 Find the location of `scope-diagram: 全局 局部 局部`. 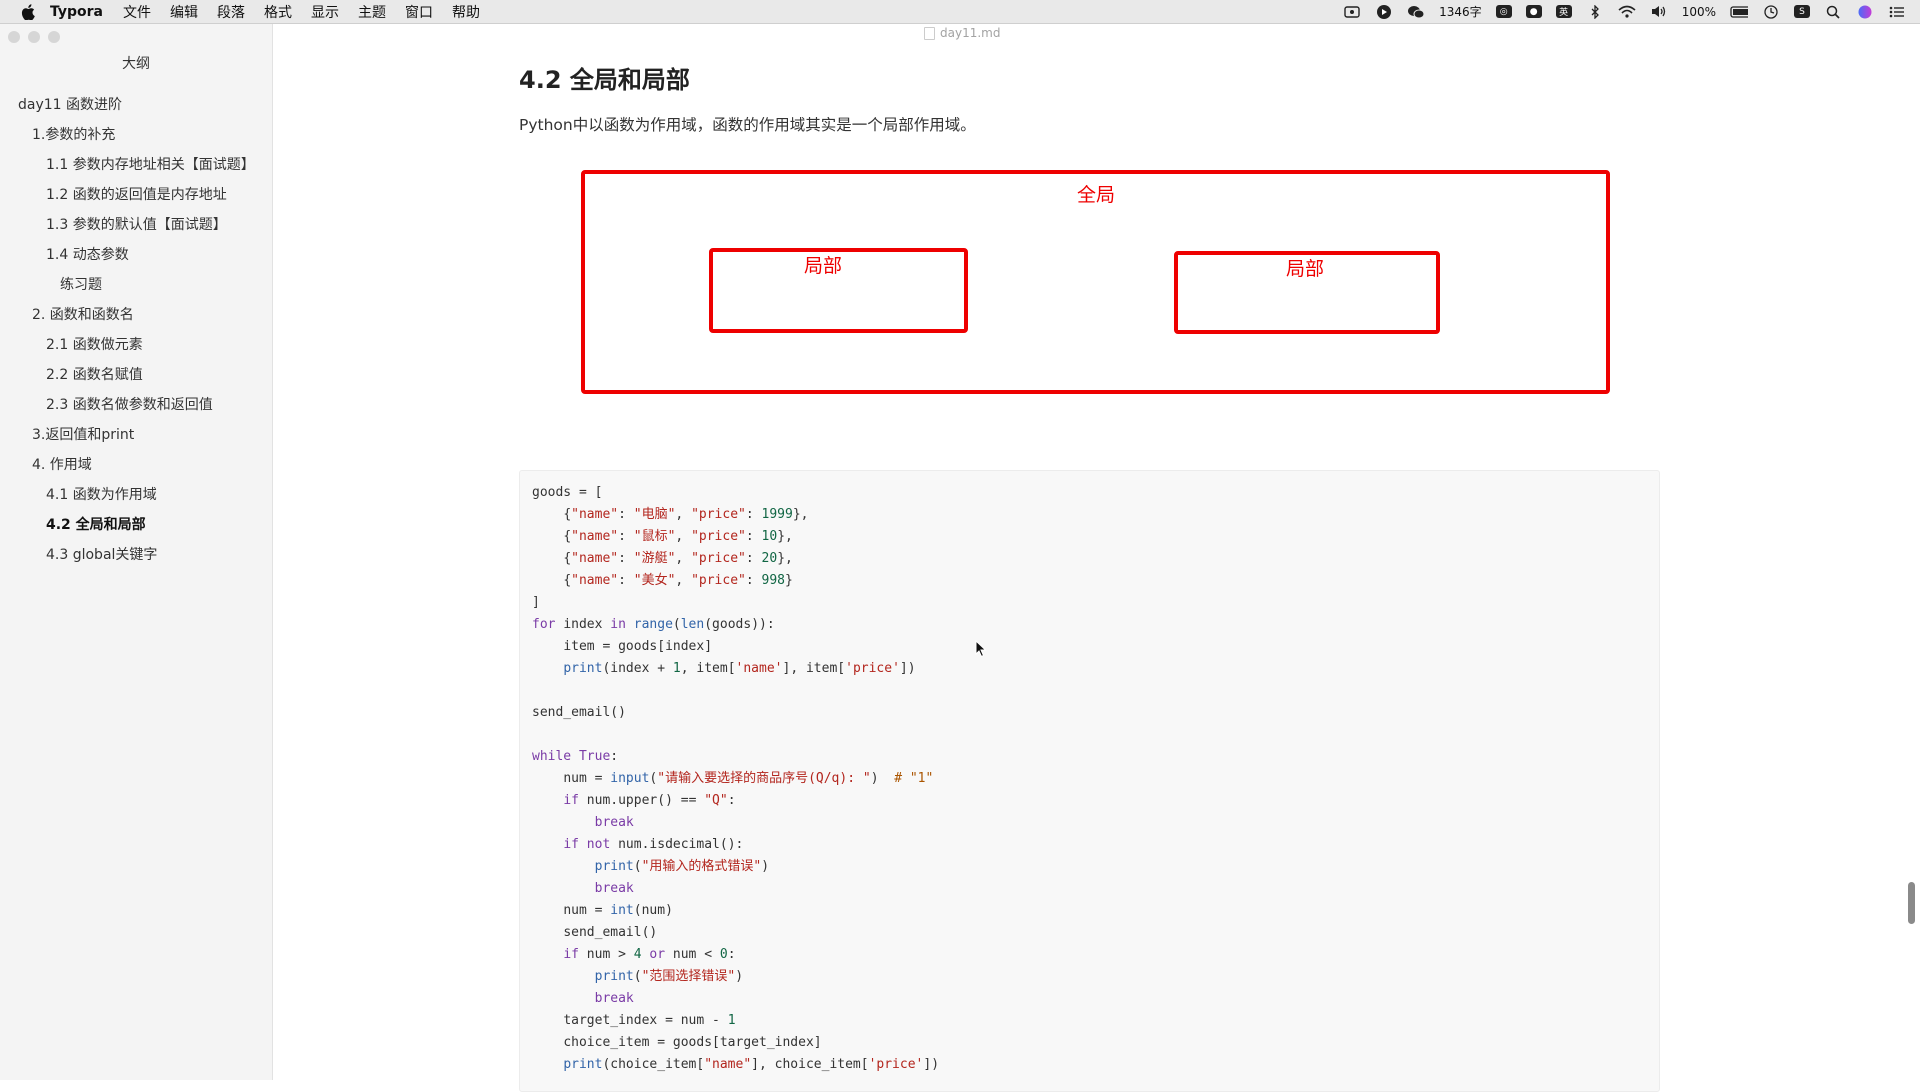

scope-diagram: 全局 局部 局部 is located at coordinates (1095, 282).